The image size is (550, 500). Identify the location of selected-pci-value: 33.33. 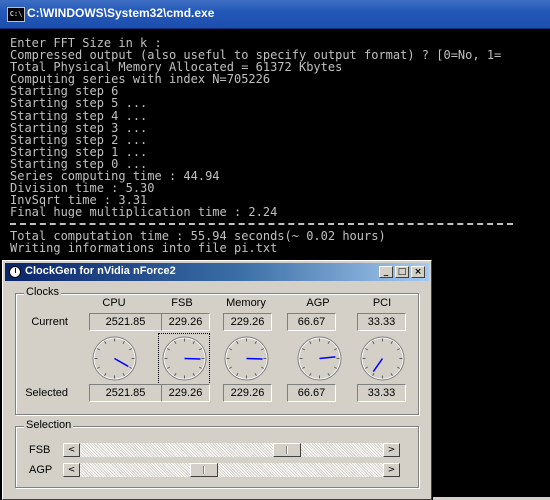
(381, 393).